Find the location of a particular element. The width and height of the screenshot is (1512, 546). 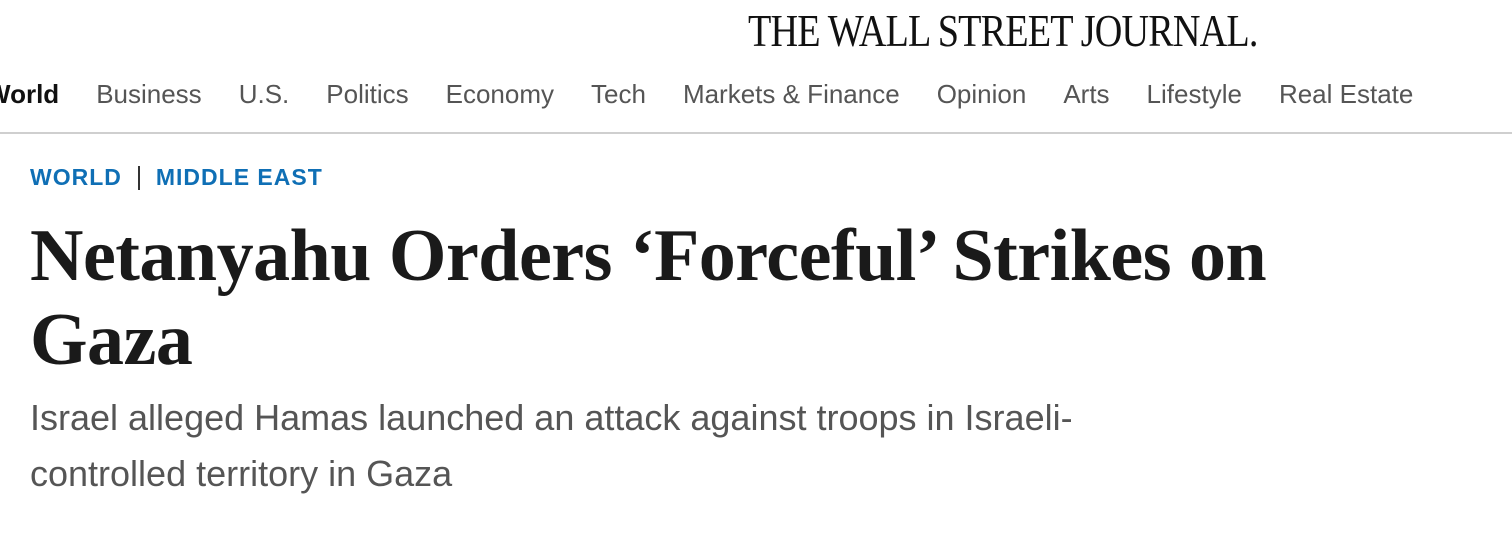

nav-item-lifestyle: Lifestyle is located at coordinates (1194, 94).